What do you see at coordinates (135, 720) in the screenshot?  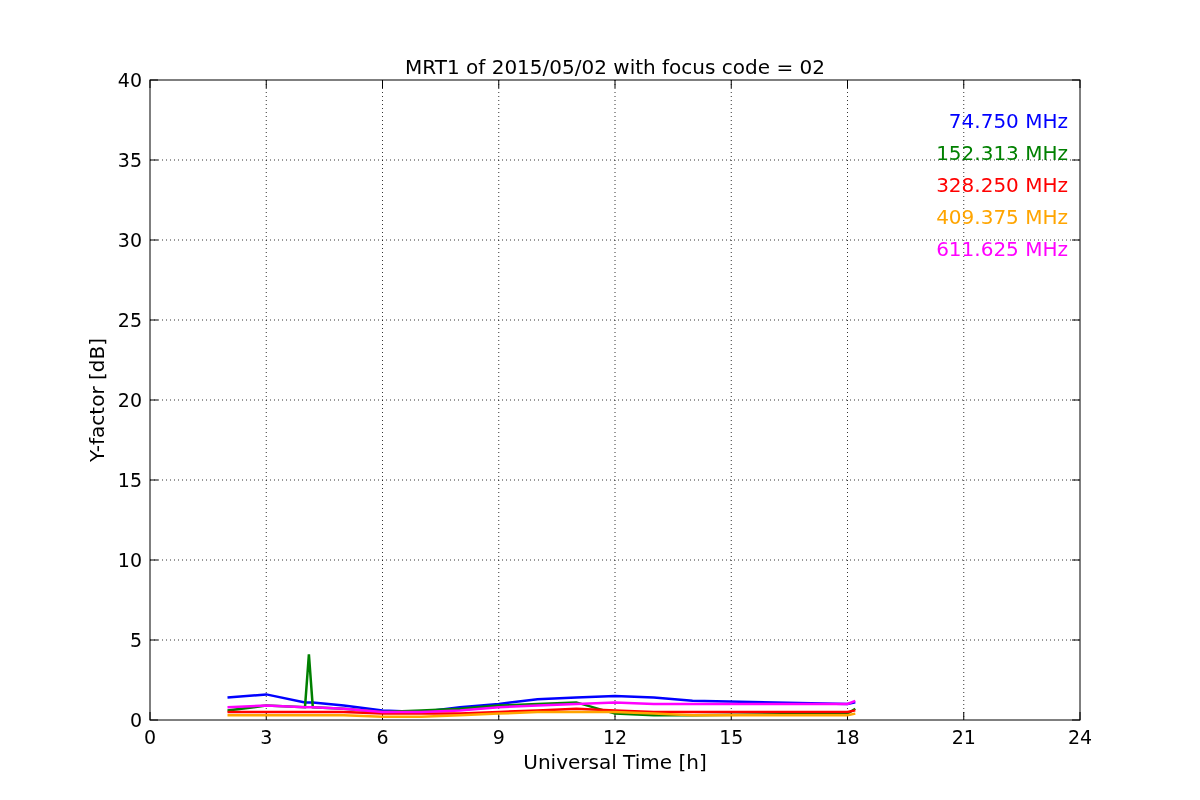 I see `y-tick-label: 0` at bounding box center [135, 720].